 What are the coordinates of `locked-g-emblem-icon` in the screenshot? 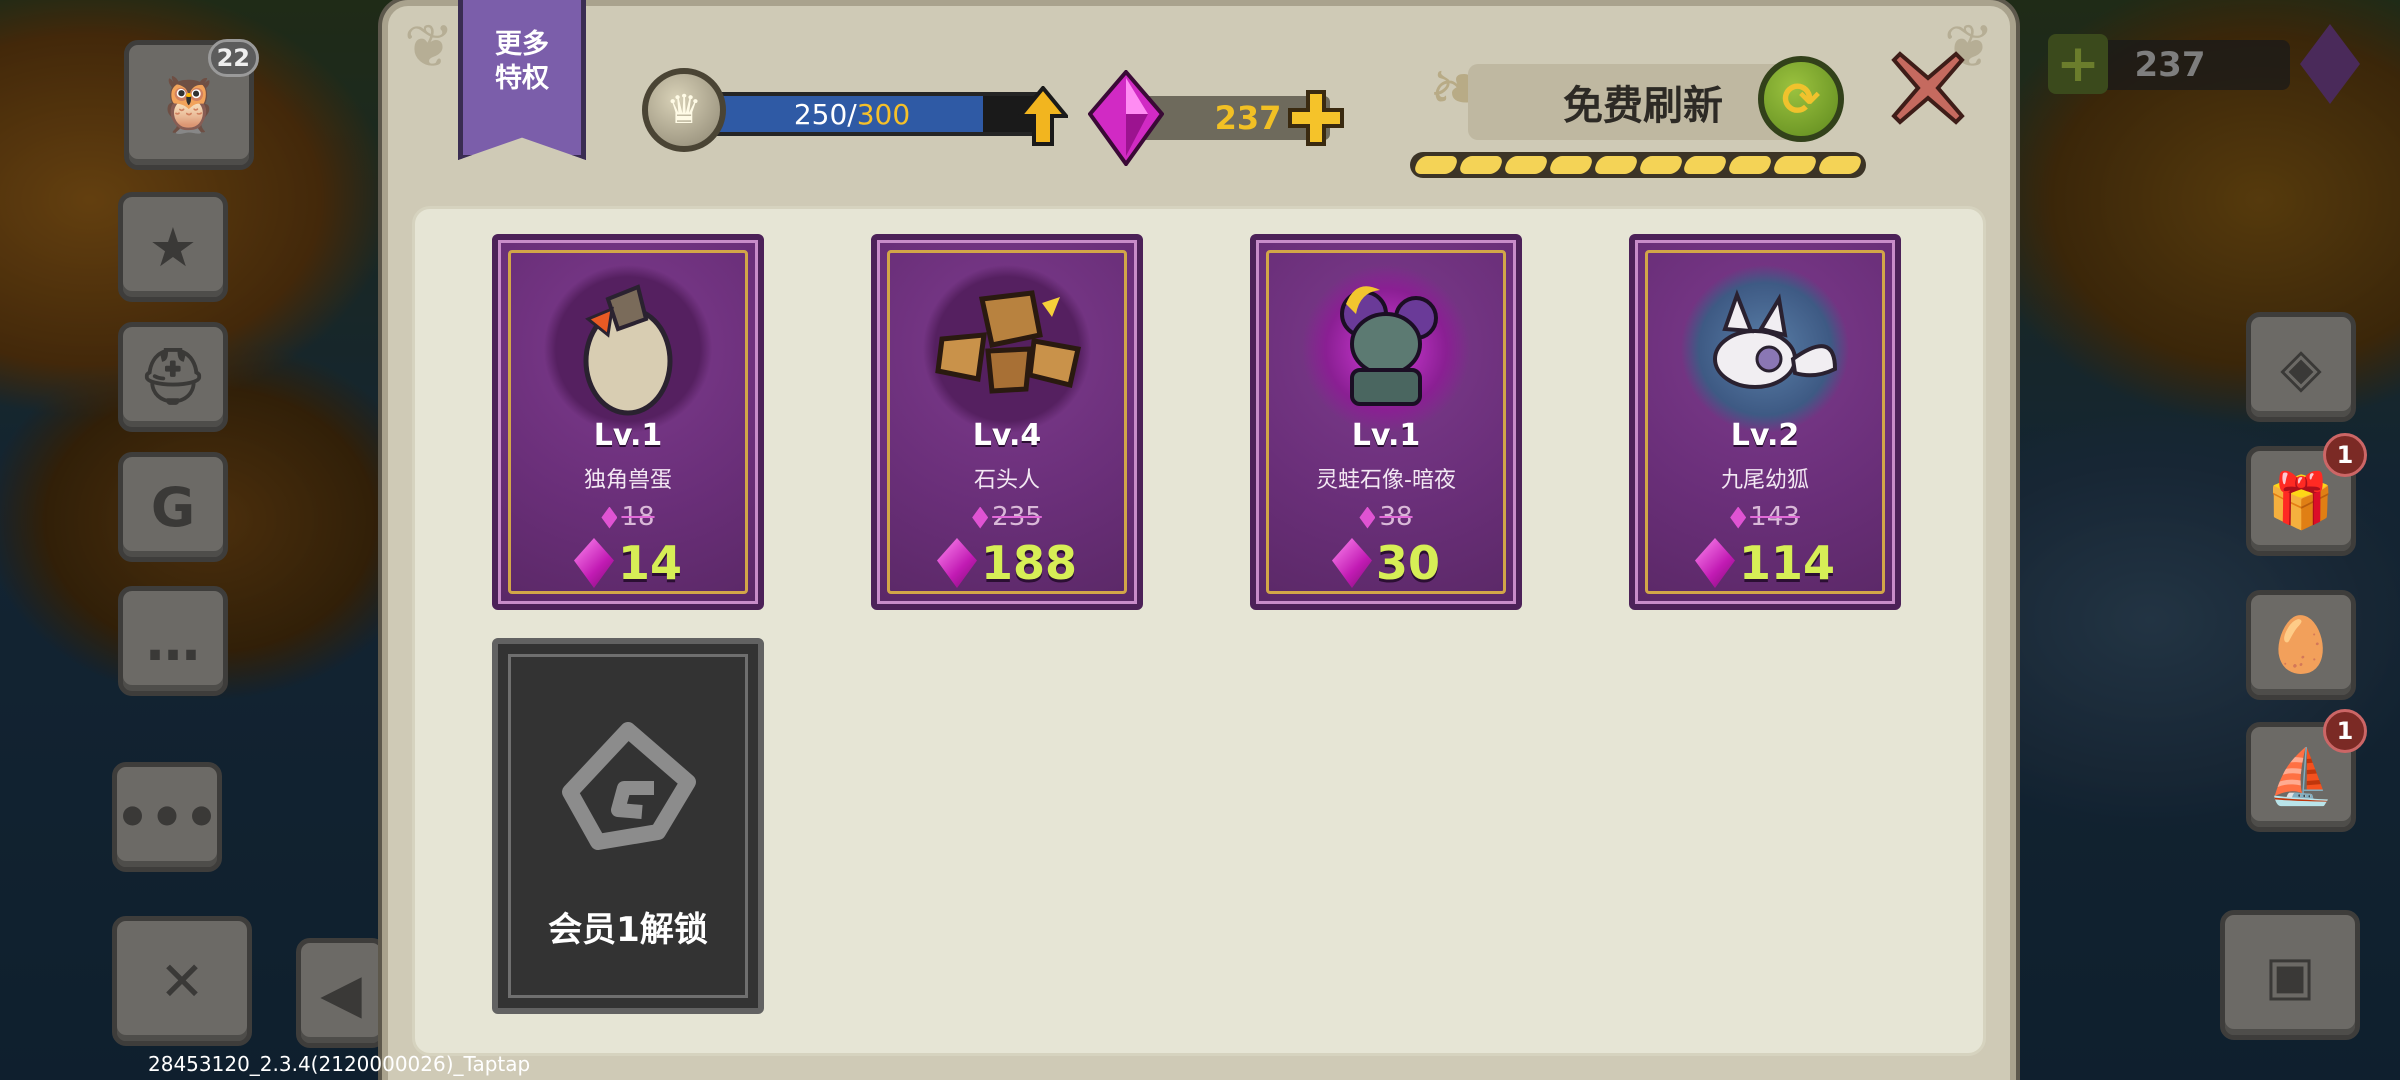 It's located at (629, 786).